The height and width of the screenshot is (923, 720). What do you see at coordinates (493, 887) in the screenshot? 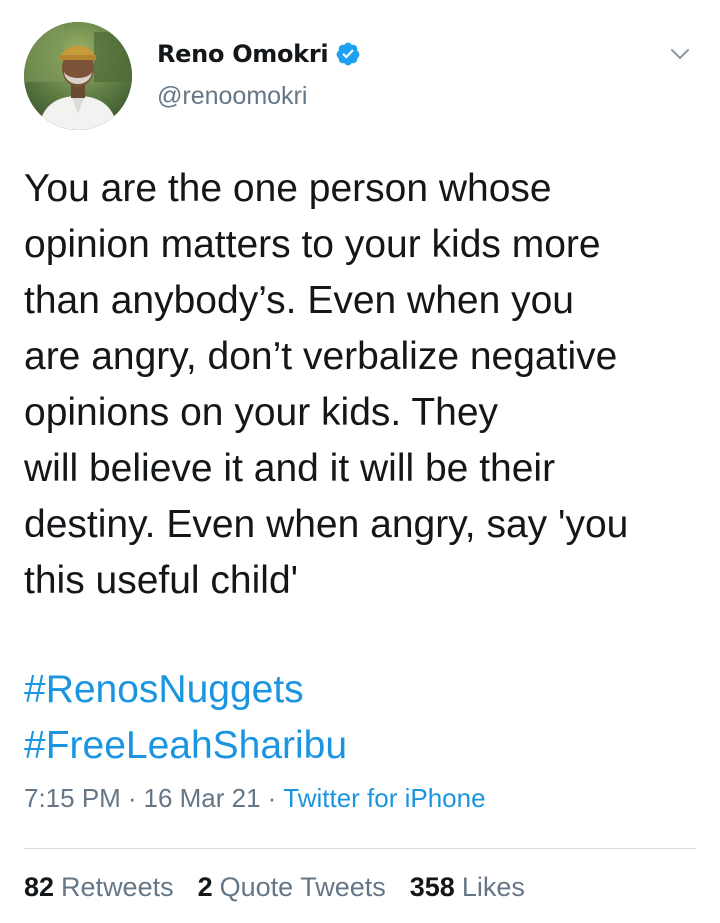
I see `likes-label: Likes` at bounding box center [493, 887].